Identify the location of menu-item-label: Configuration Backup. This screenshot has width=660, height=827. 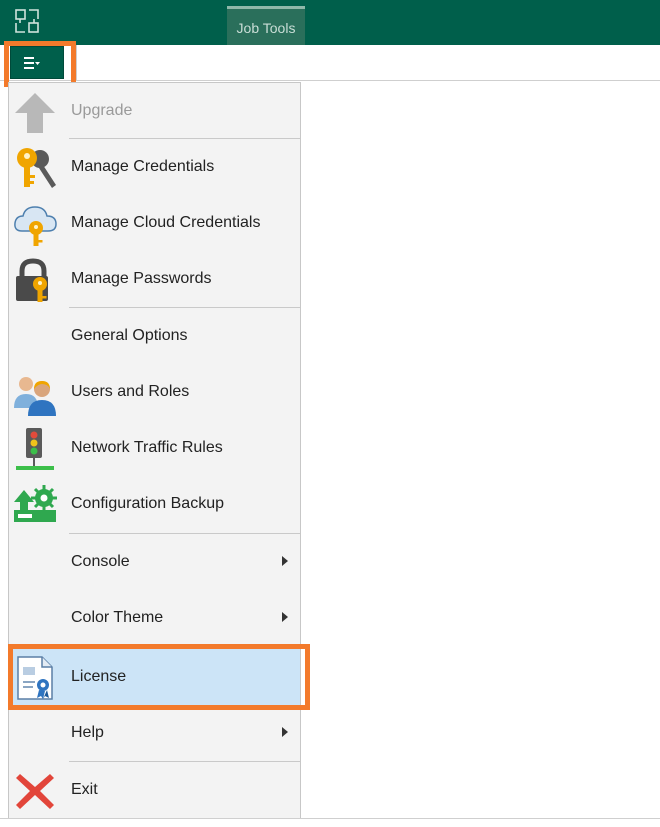
(147, 503).